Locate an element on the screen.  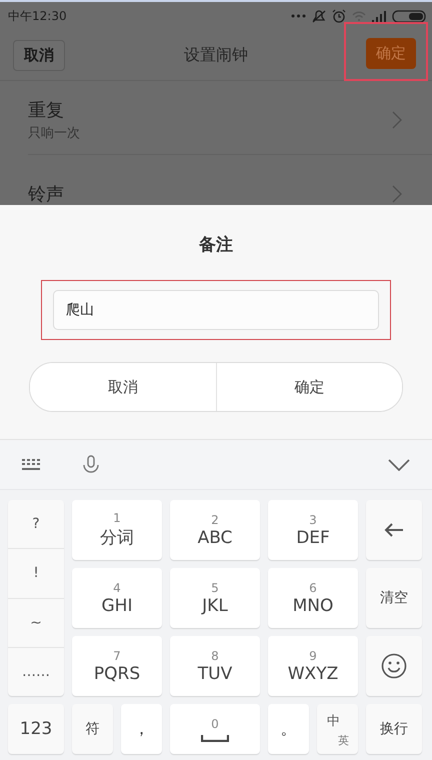
symbol-key: ? is located at coordinates (36, 524).